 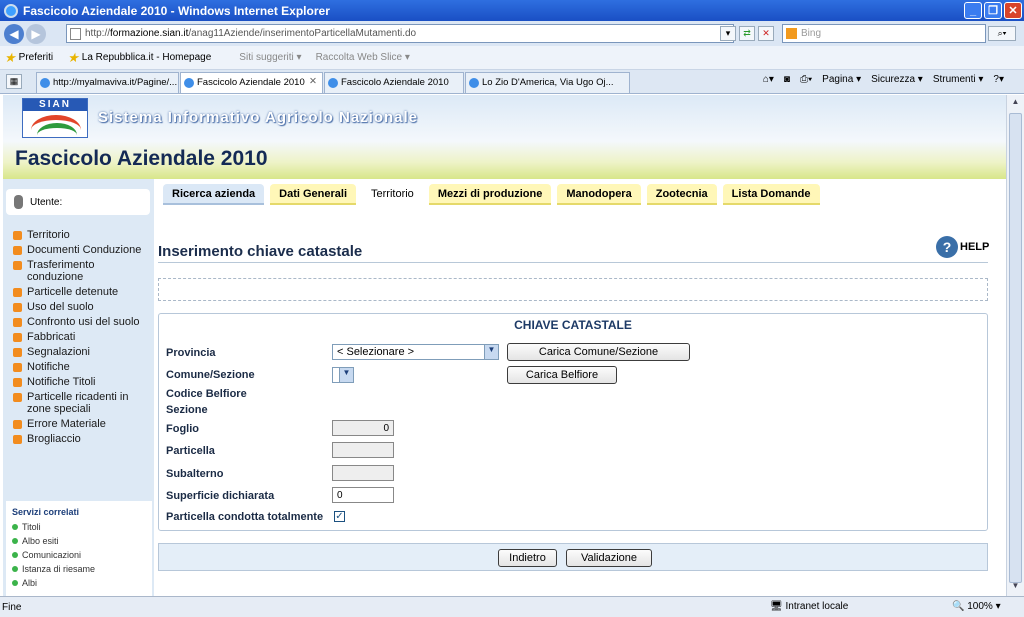 What do you see at coordinates (681, 194) in the screenshot?
I see `tab-zootecnia: Zootecnia` at bounding box center [681, 194].